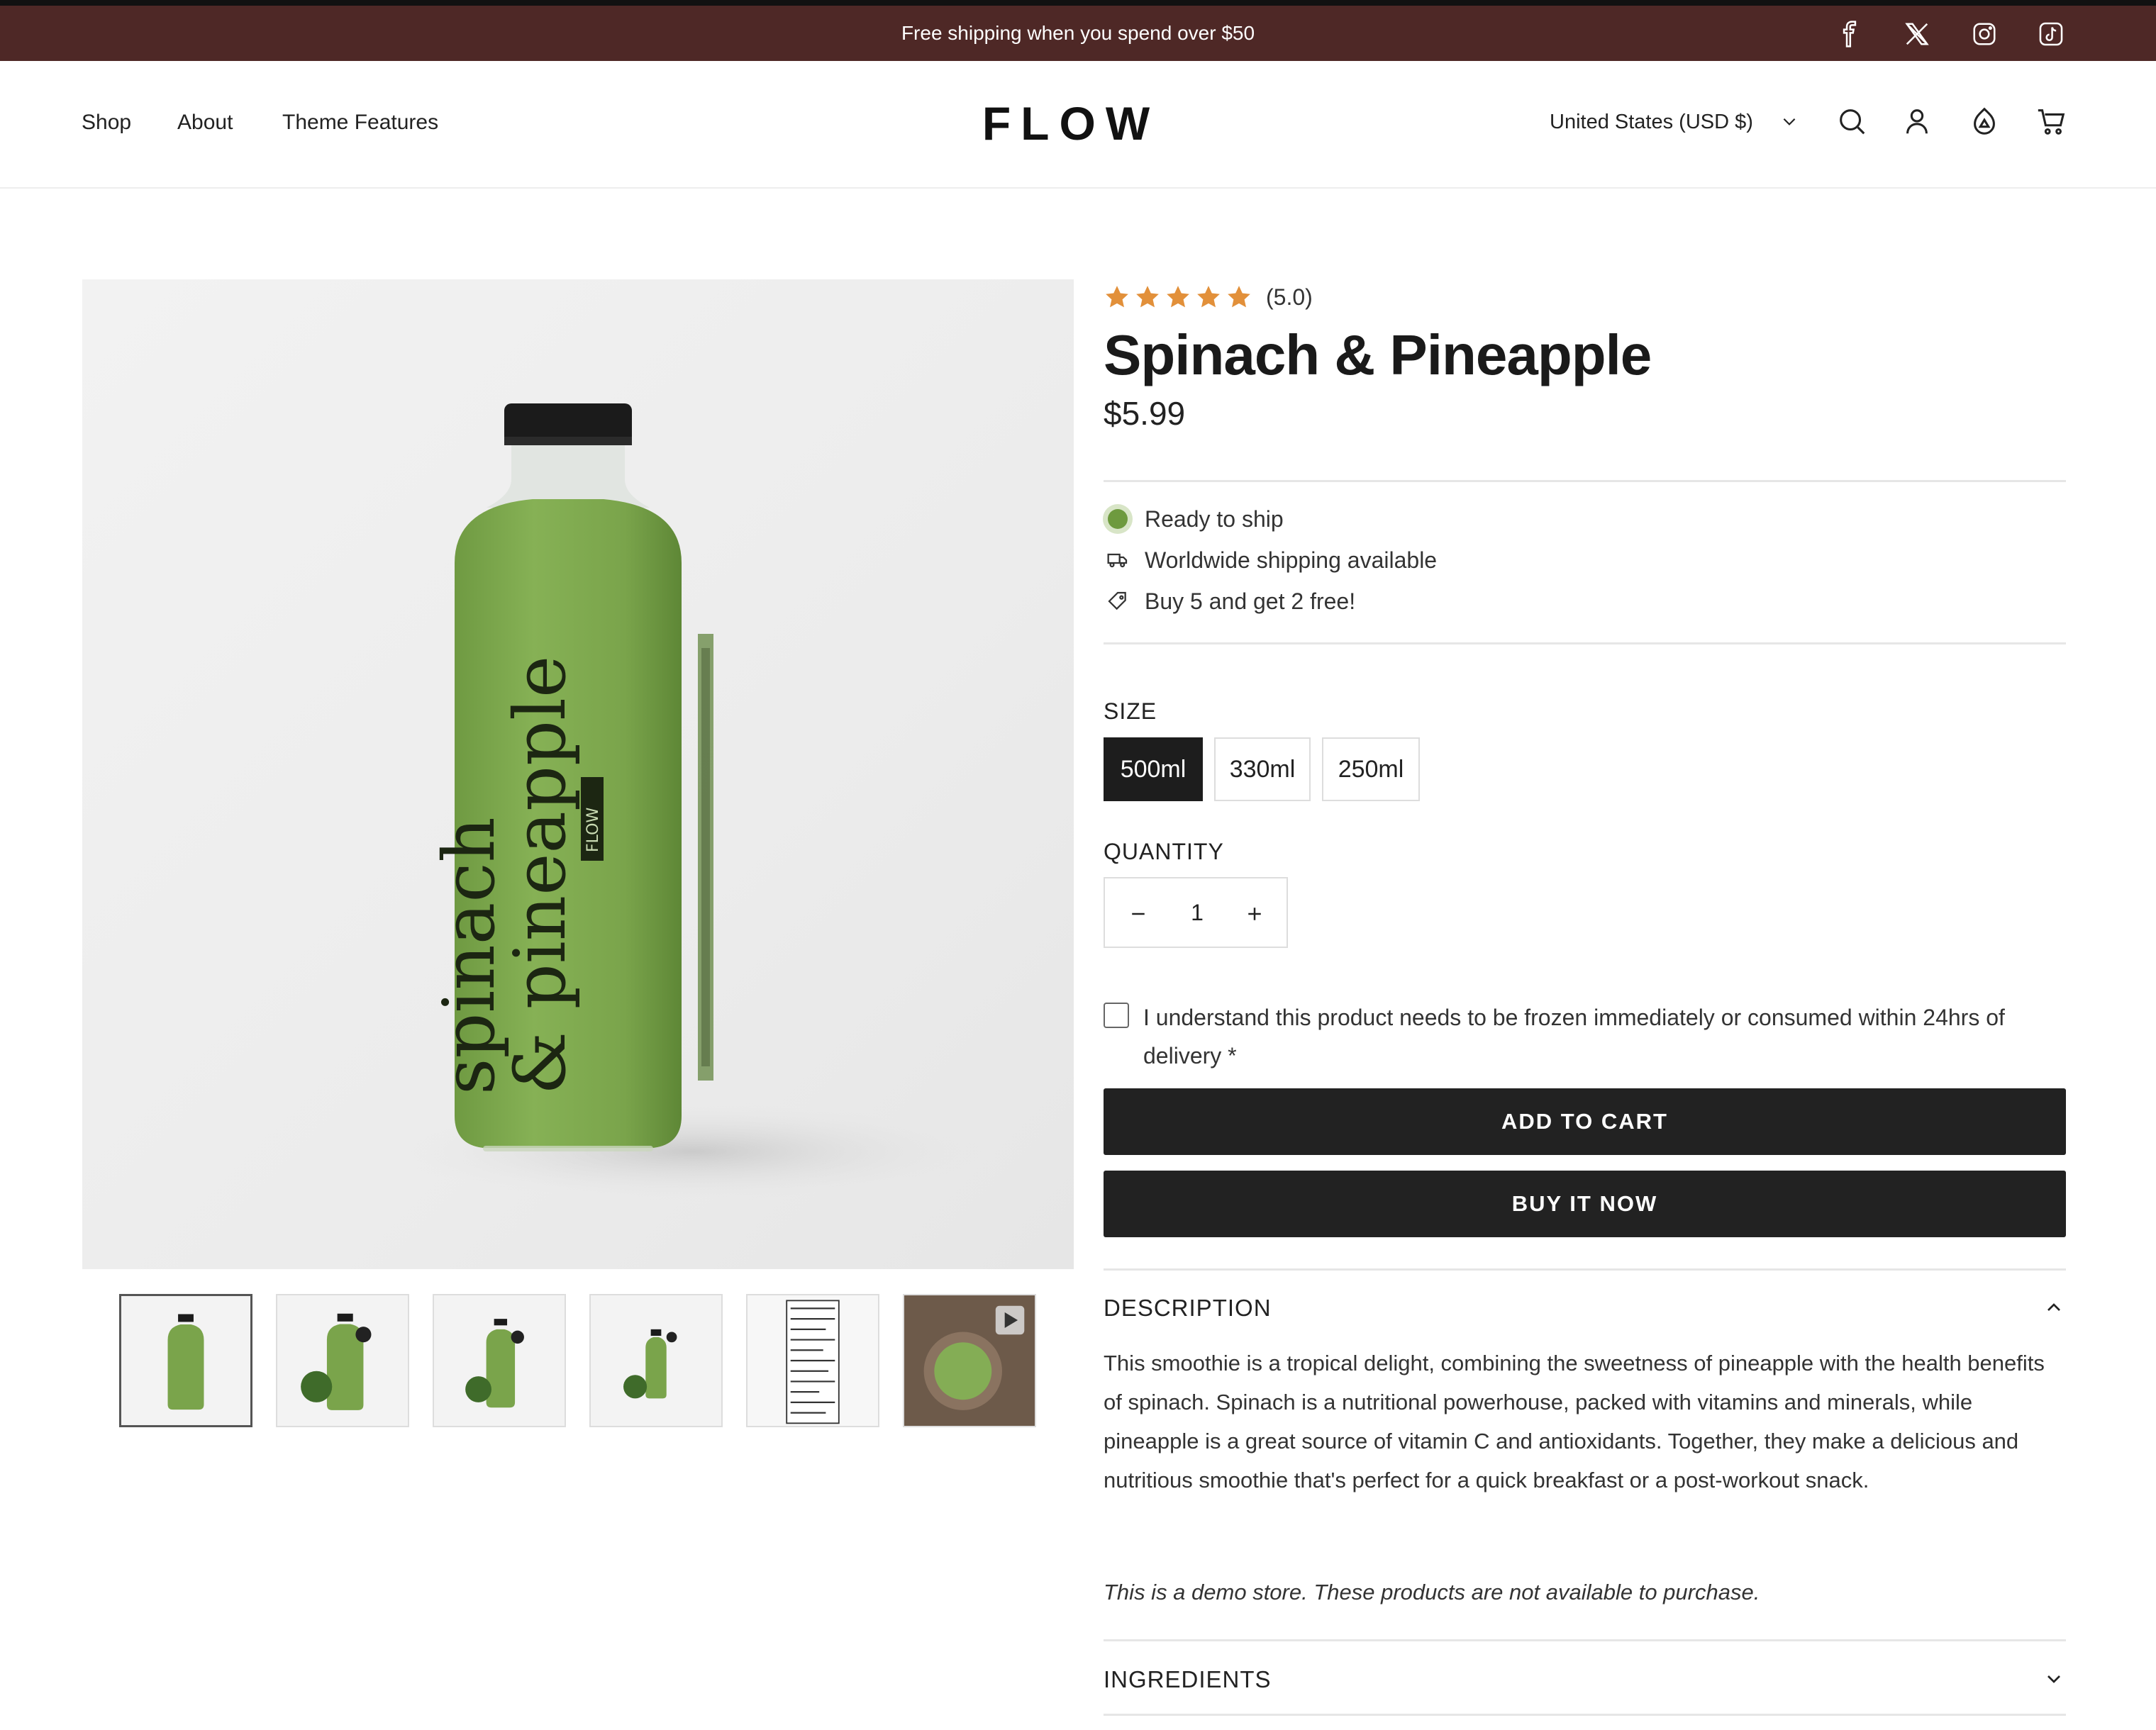  Describe the element at coordinates (1585, 1204) in the screenshot. I see `buy-it-now-button: BUY IT NOW` at that location.